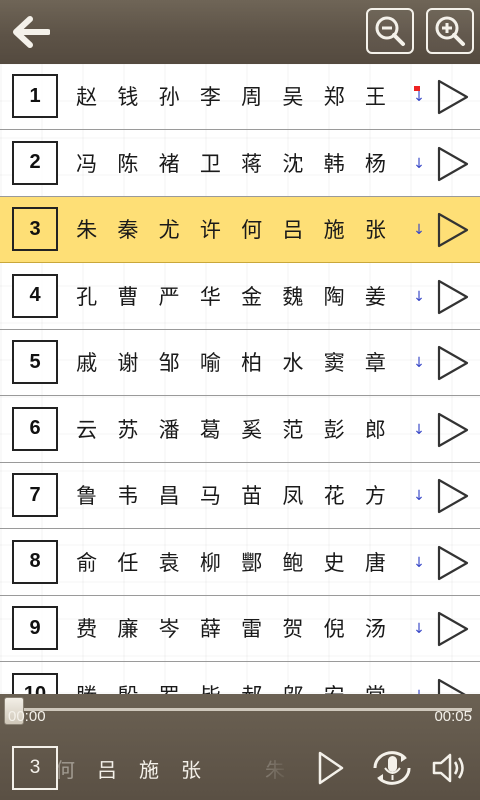  Describe the element at coordinates (251, 628) in the screenshot. I see `character: 雷` at that location.